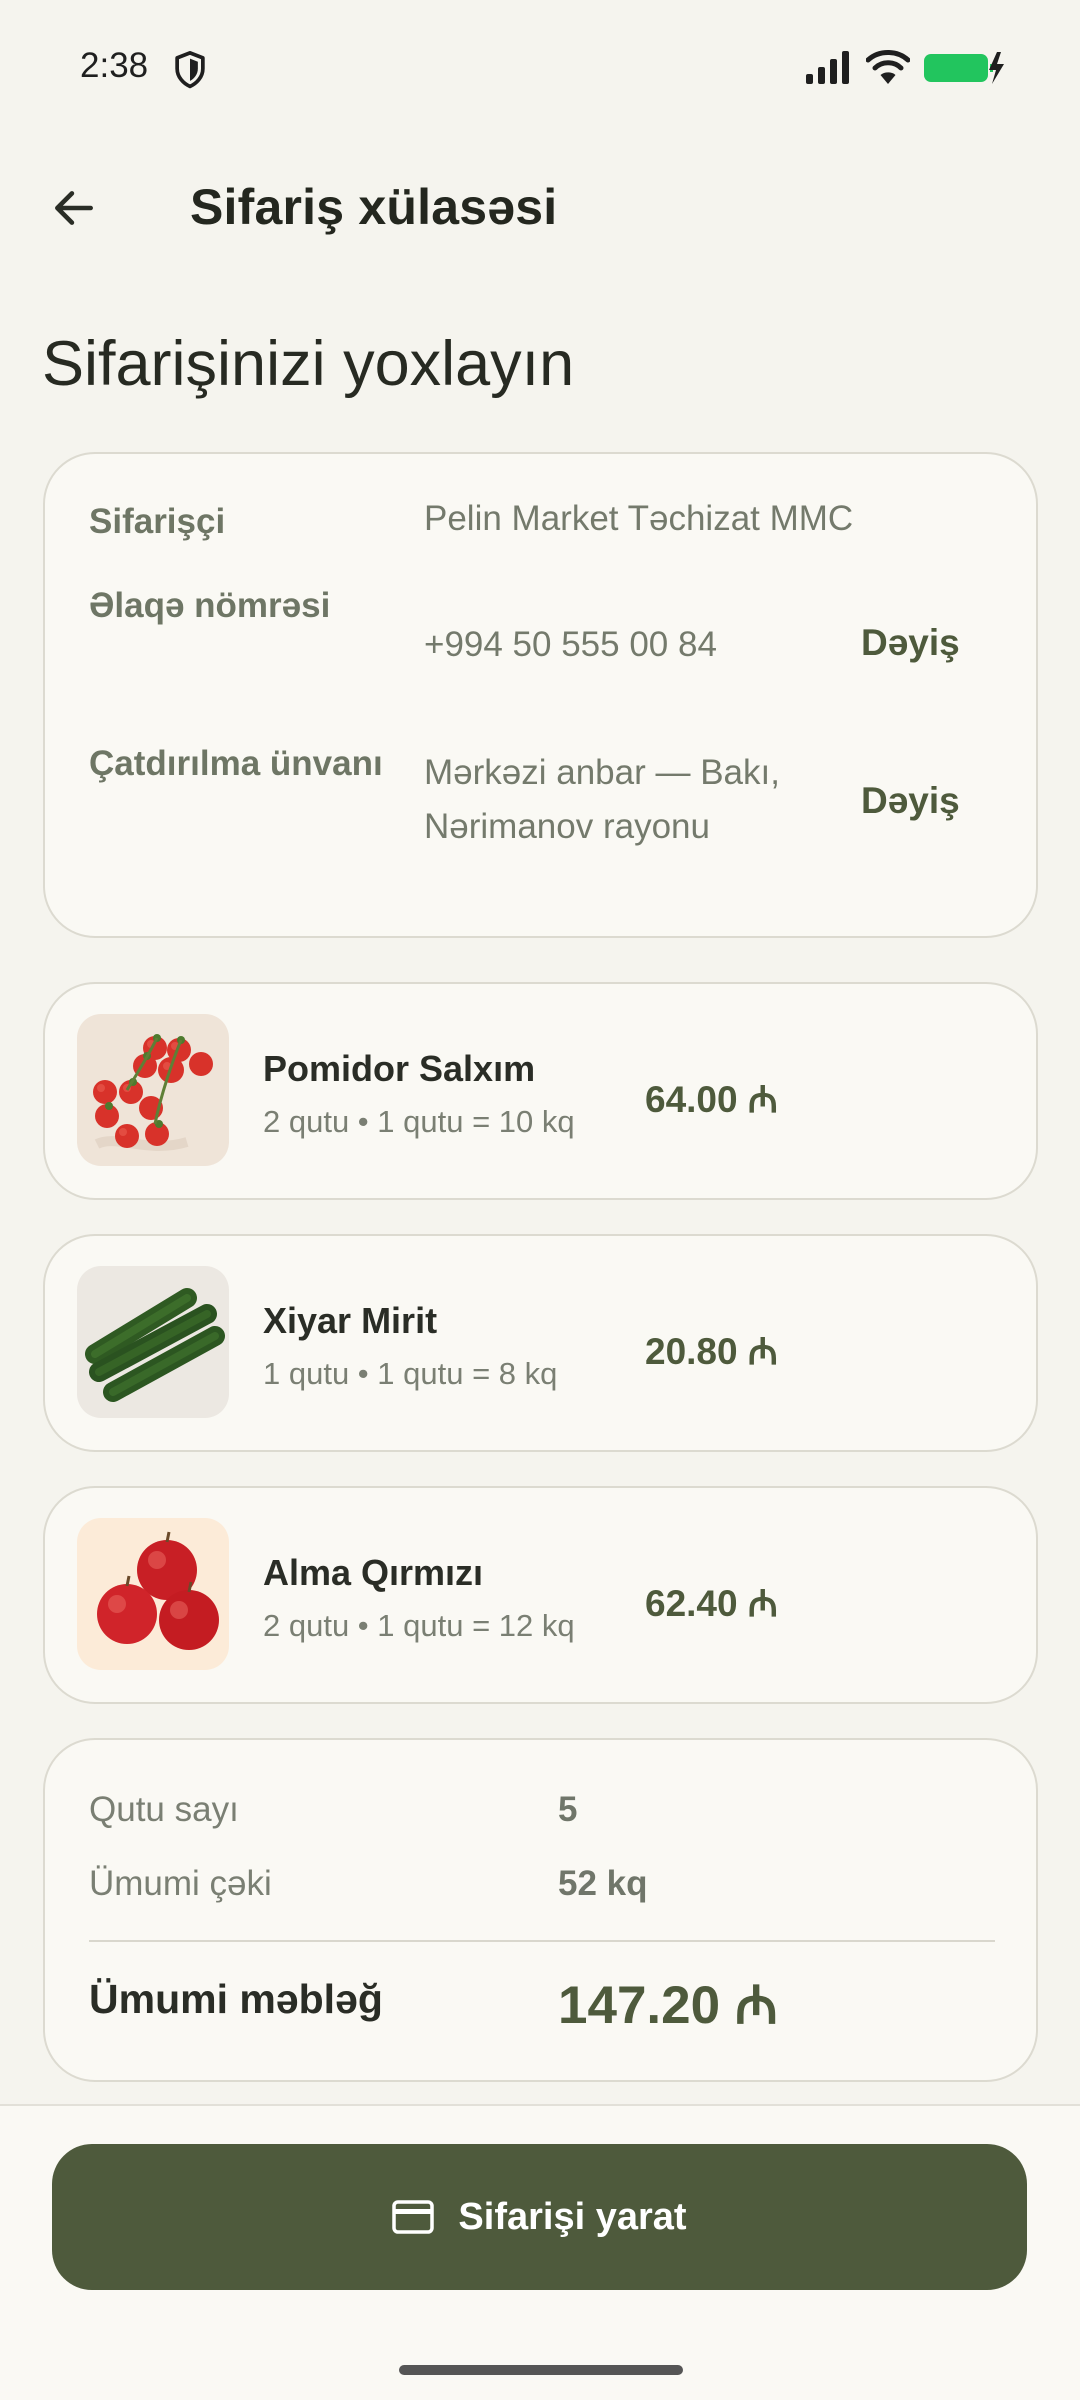 The height and width of the screenshot is (2400, 1080). Describe the element at coordinates (410, 1373) in the screenshot. I see `item-meta: 1 qutu • 1 qutu = 8 kq` at that location.